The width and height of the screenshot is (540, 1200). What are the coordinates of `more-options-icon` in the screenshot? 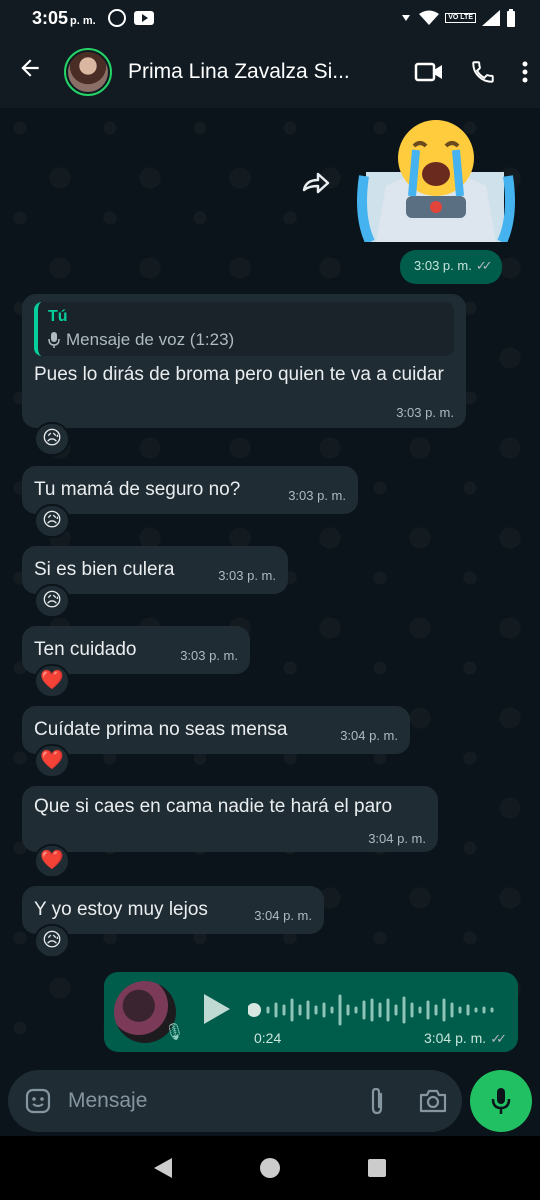 It's located at (525, 72).